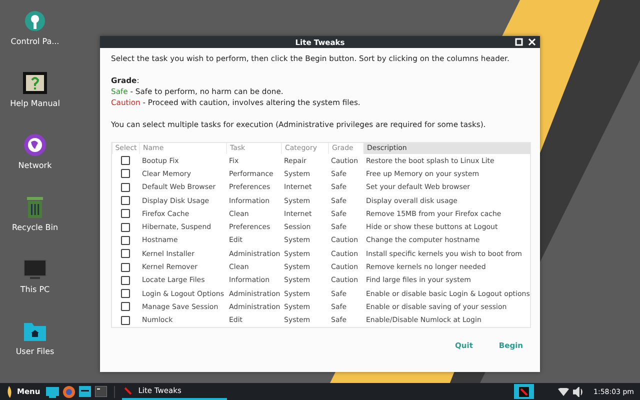  What do you see at coordinates (85, 391) in the screenshot?
I see `folder-icon` at bounding box center [85, 391].